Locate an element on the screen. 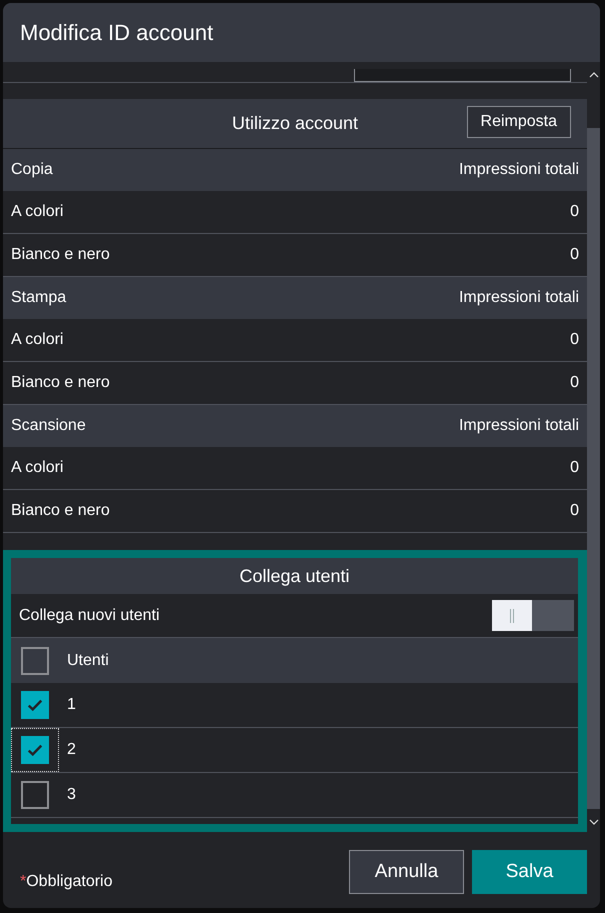  table-cell: 1 is located at coordinates (71, 705).